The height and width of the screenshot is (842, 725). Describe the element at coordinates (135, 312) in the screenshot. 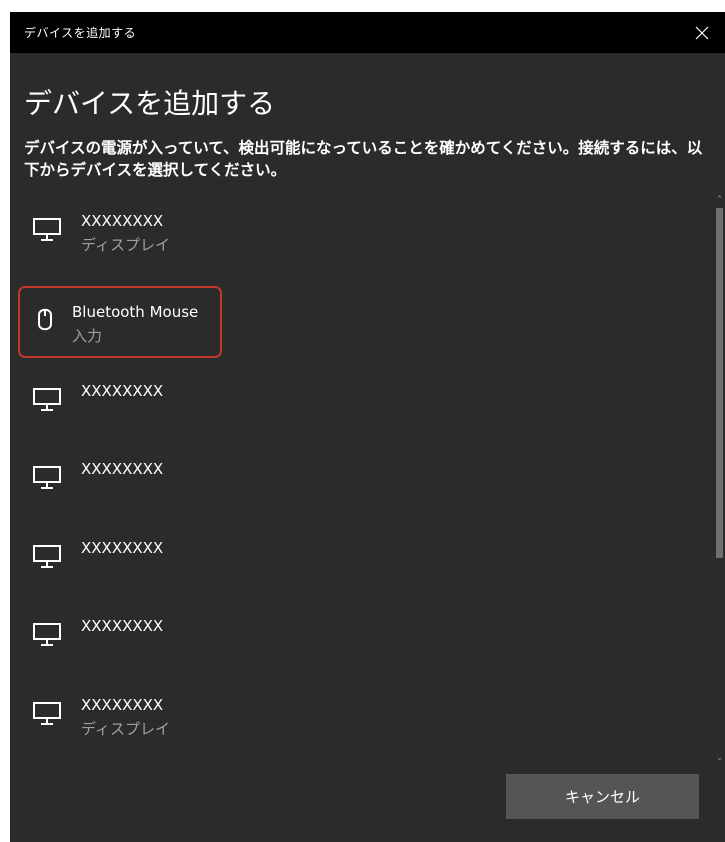

I see `device-name: Bluetooth Mouse` at that location.